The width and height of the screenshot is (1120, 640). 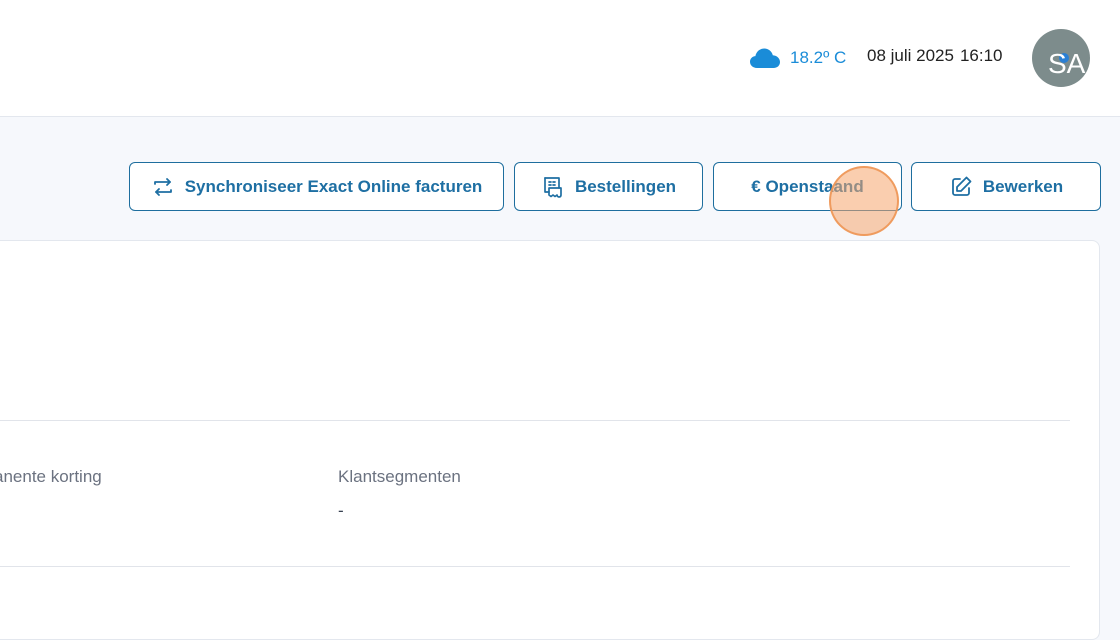 What do you see at coordinates (51, 476) in the screenshot?
I see `permanent-discount-label: anente korting` at bounding box center [51, 476].